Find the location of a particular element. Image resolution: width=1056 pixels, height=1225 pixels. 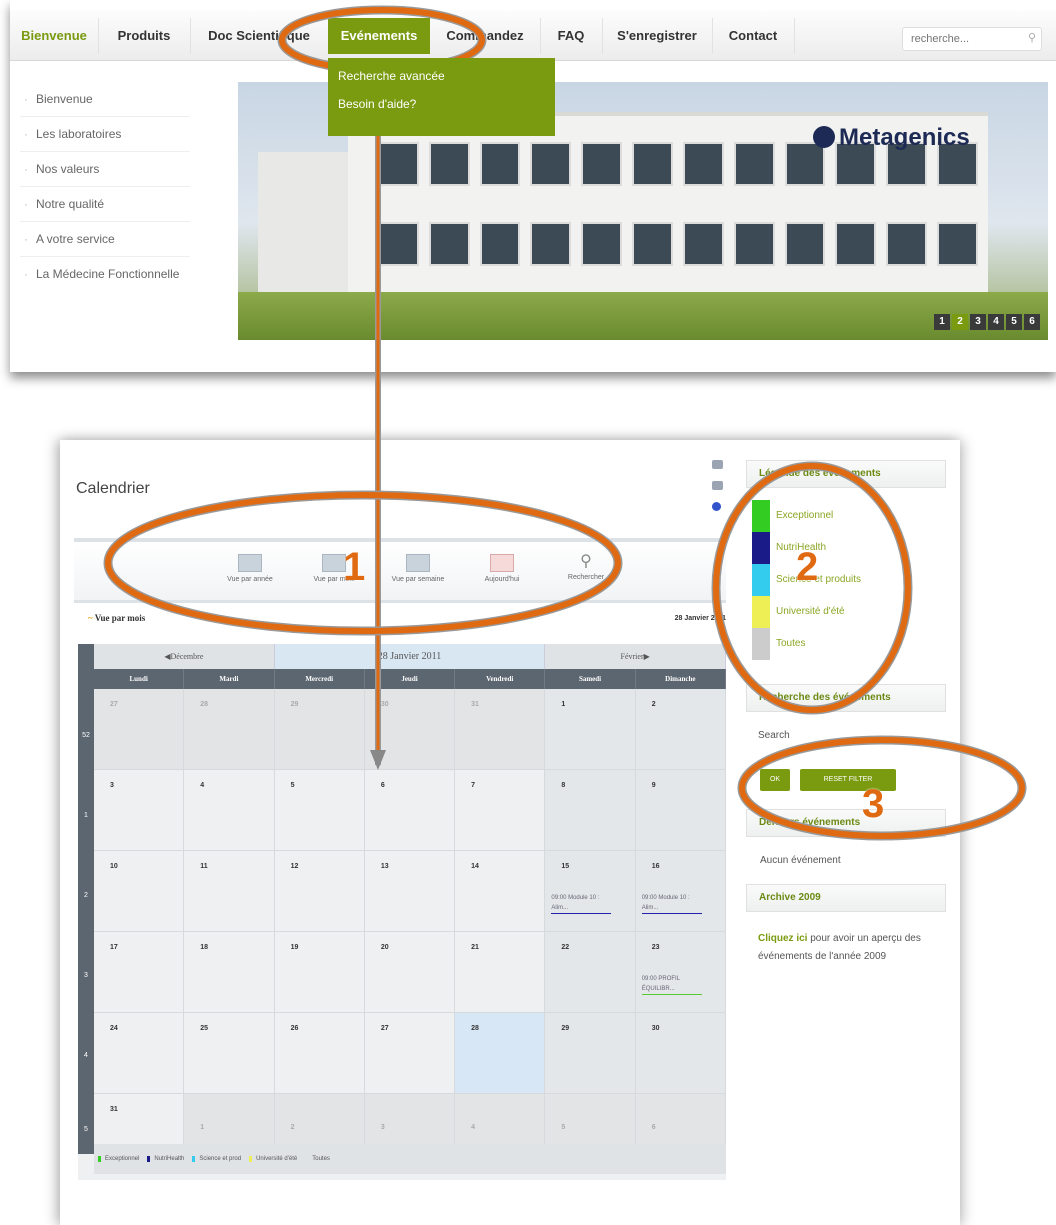

nav-bienvenue: Bienvenue is located at coordinates (54, 36).